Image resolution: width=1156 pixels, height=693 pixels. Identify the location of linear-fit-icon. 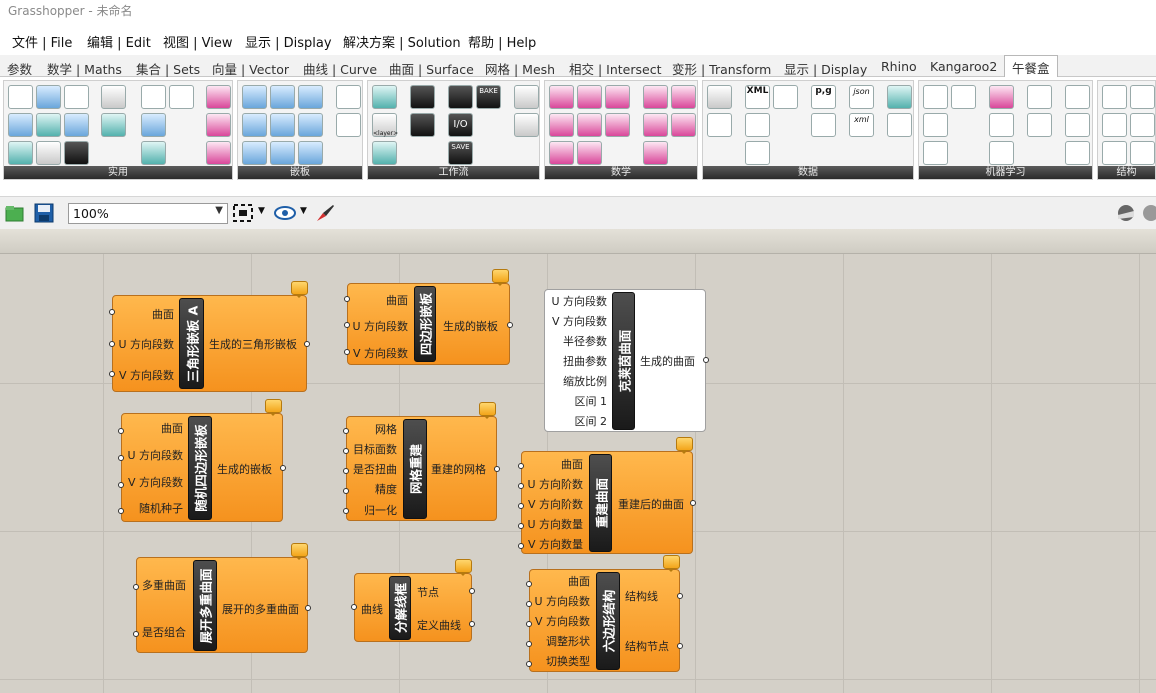
(935, 125).